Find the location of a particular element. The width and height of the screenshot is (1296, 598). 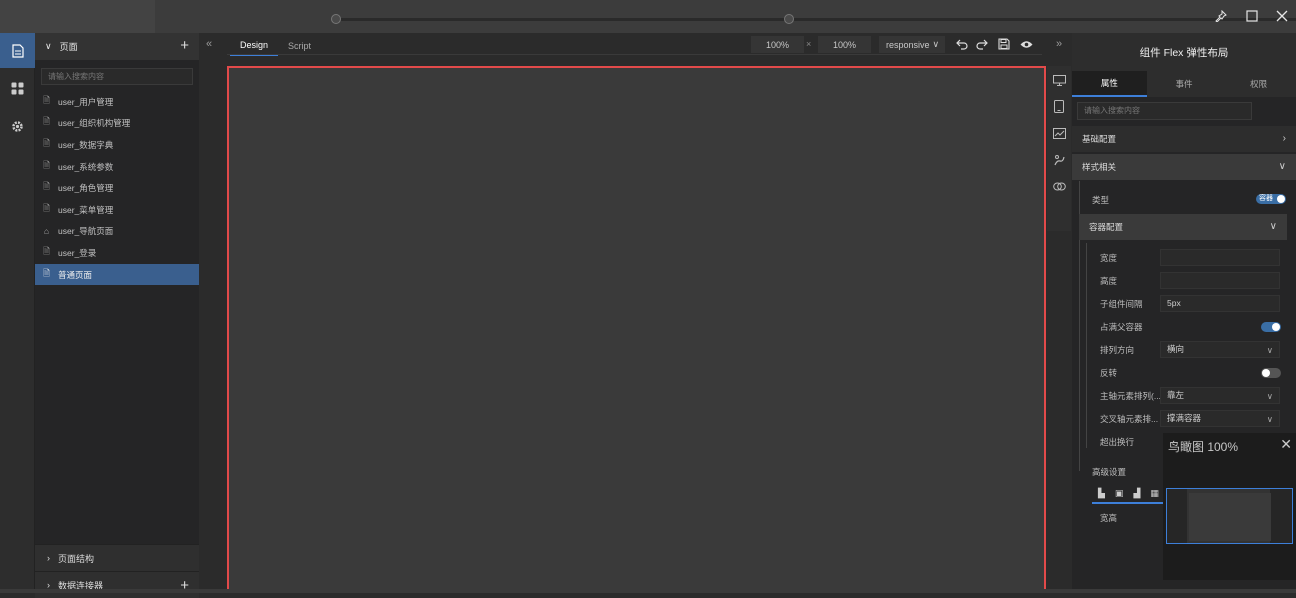

toggle-knob is located at coordinates (1266, 372).